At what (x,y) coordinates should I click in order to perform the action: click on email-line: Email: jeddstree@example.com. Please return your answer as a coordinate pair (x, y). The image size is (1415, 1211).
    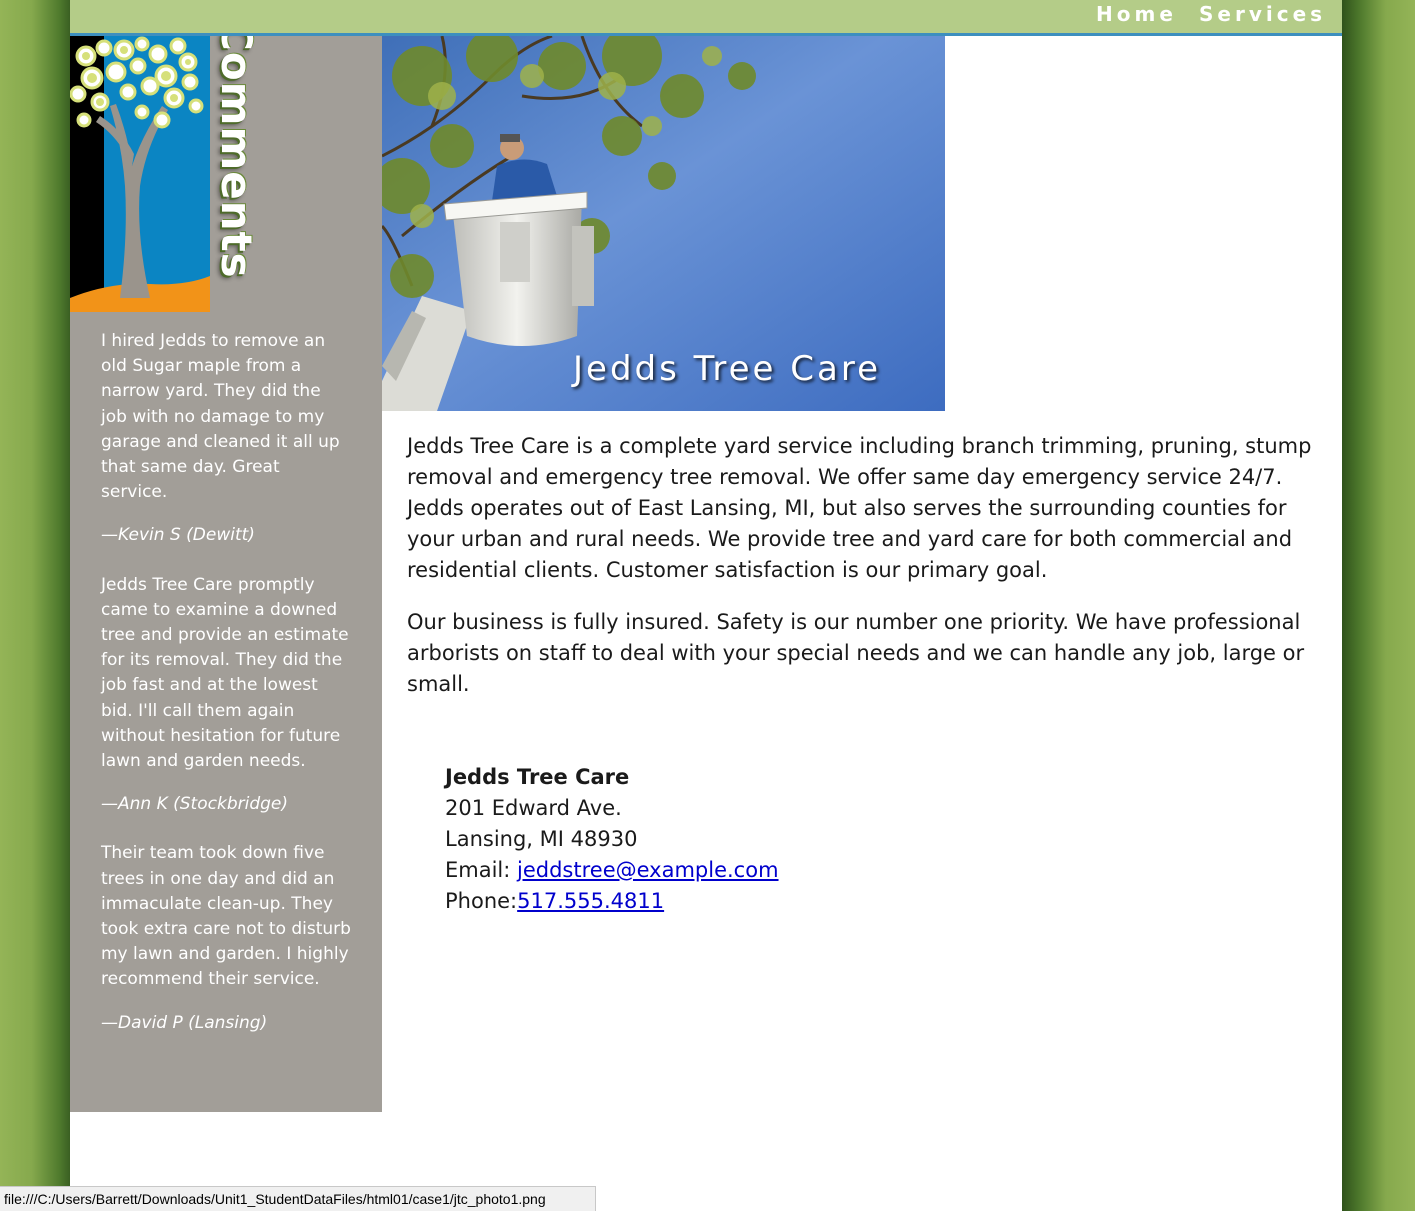
    Looking at the image, I should click on (695, 870).